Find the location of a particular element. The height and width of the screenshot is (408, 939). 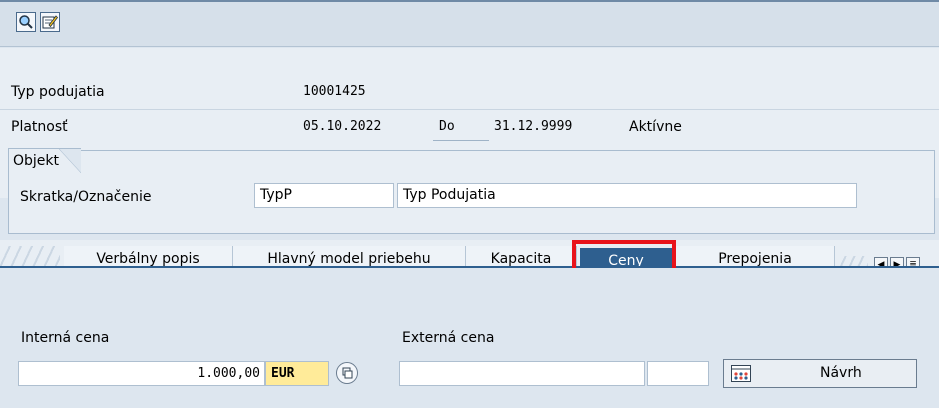

object-frame-title: Objekt is located at coordinates (45, 160).